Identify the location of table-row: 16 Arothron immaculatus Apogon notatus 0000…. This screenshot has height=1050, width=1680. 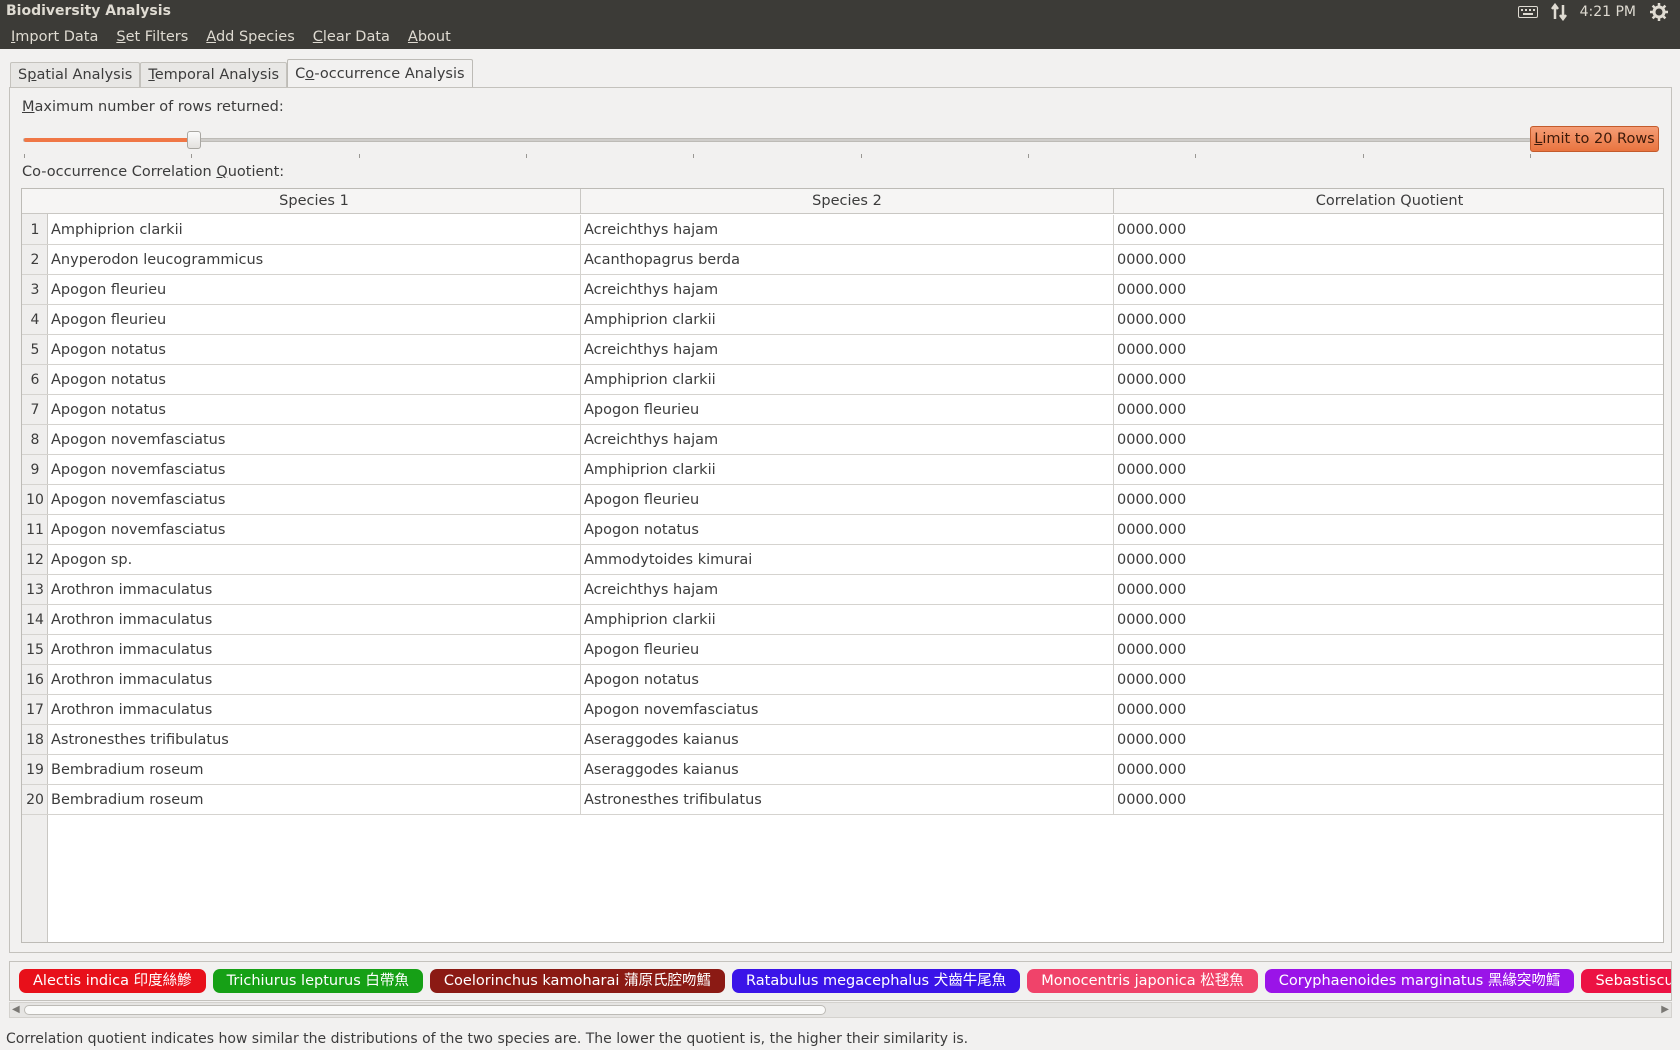
(842, 680).